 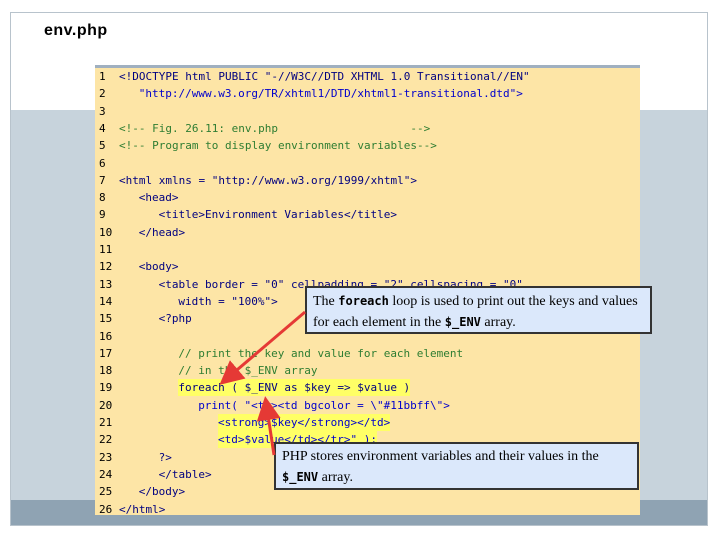 I want to click on env-arrow, so click(x=268, y=426).